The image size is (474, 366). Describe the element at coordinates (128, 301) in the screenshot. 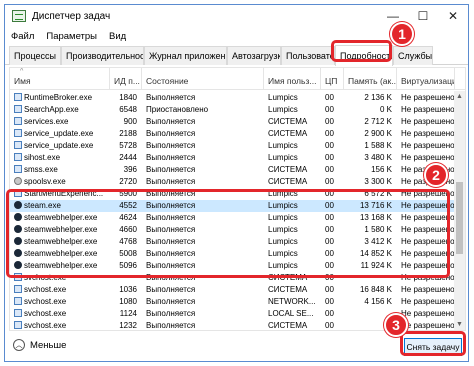

I see `process-pid: 1080` at that location.